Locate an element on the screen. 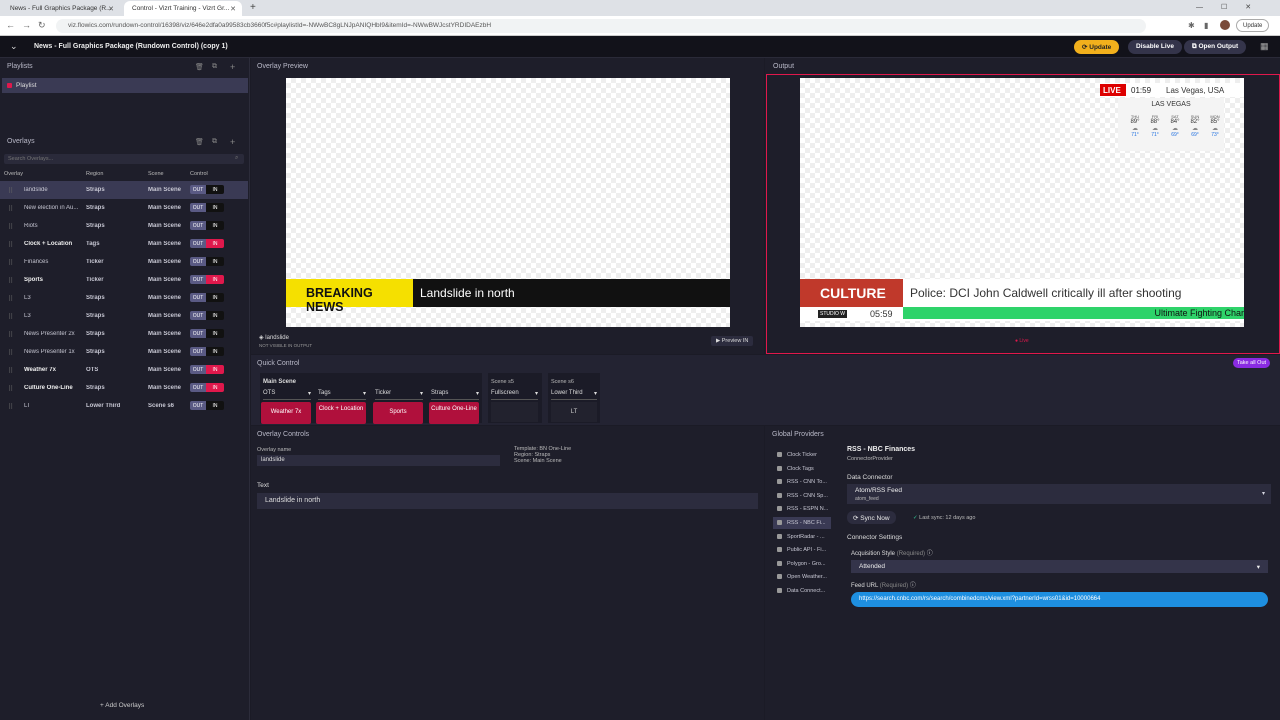  avatar is located at coordinates (1225, 25).